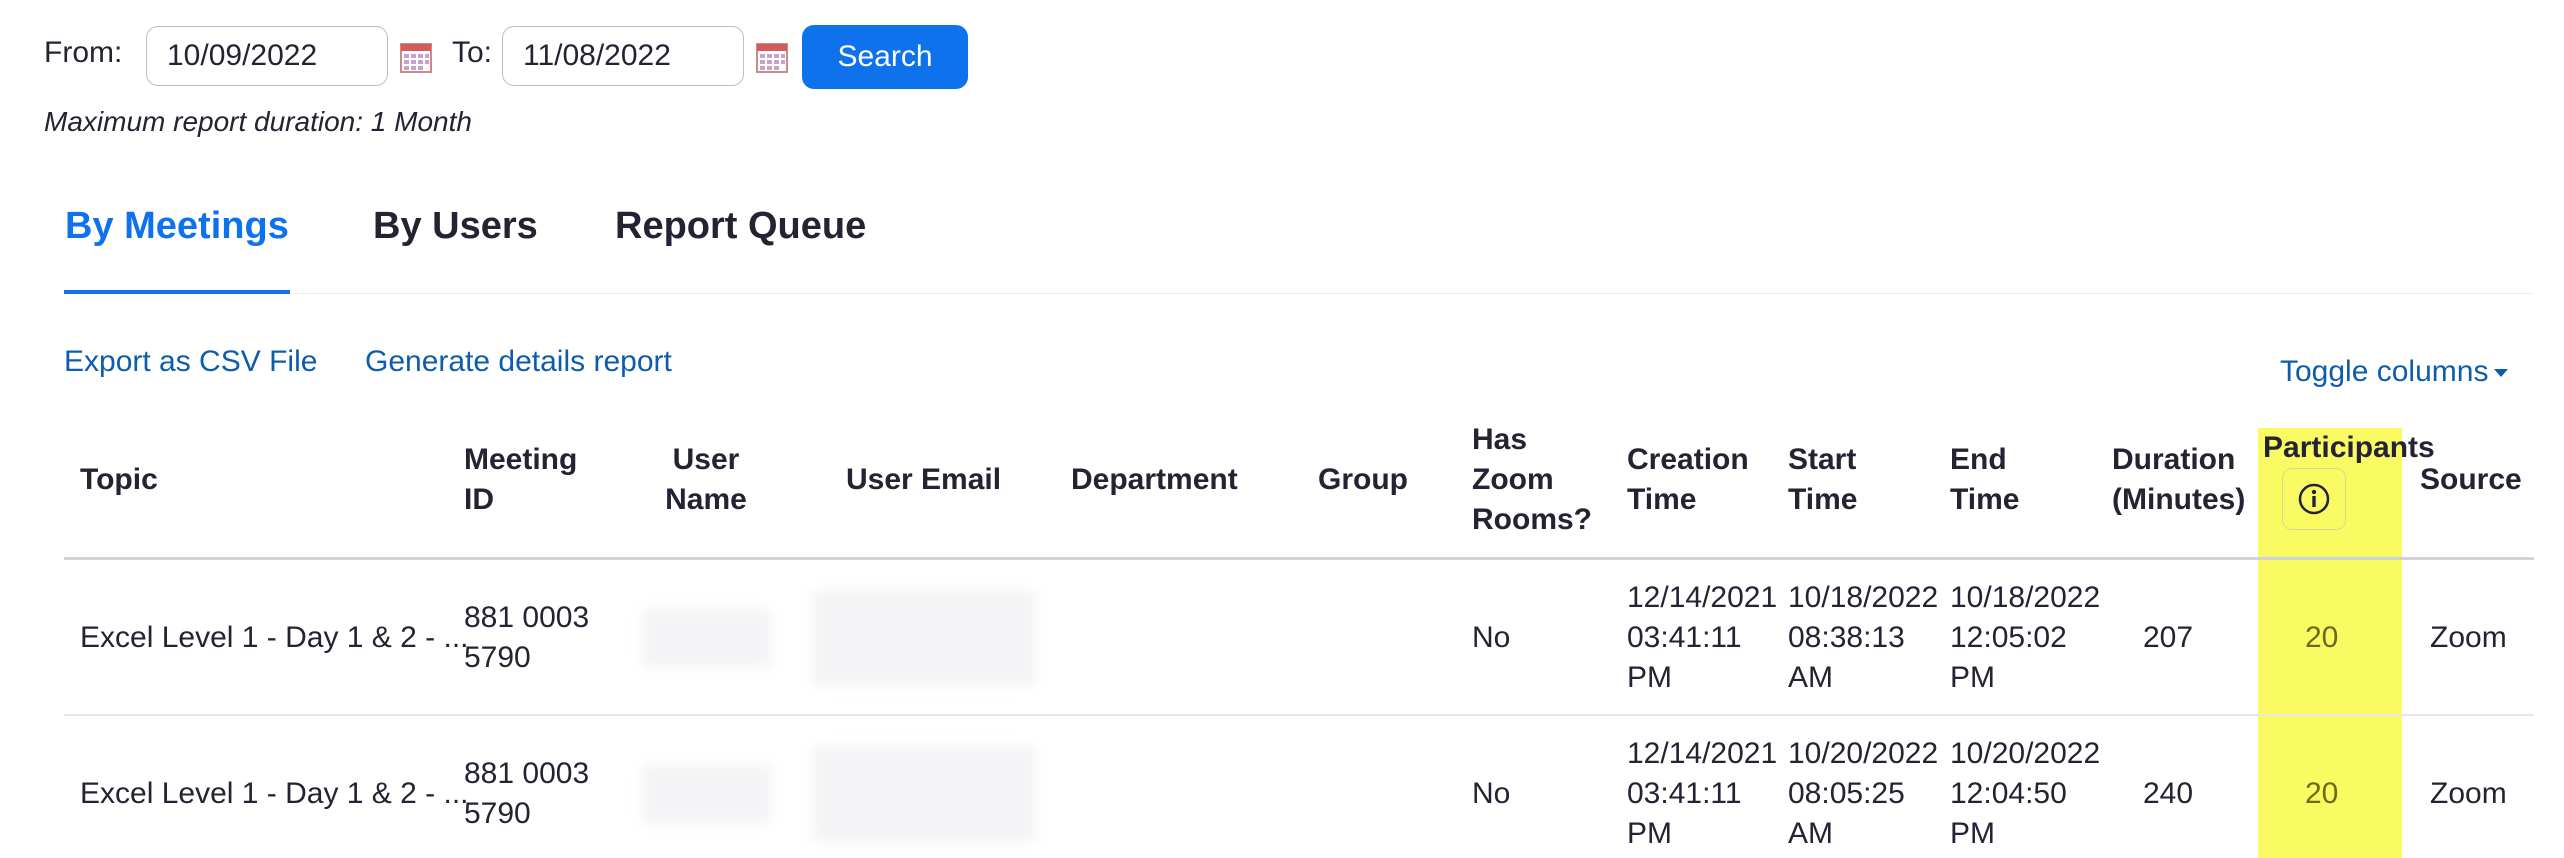 The height and width of the screenshot is (858, 2564). What do you see at coordinates (1863, 637) in the screenshot?
I see `cell-start-time: 10/18/2022 08:38:13 AM` at bounding box center [1863, 637].